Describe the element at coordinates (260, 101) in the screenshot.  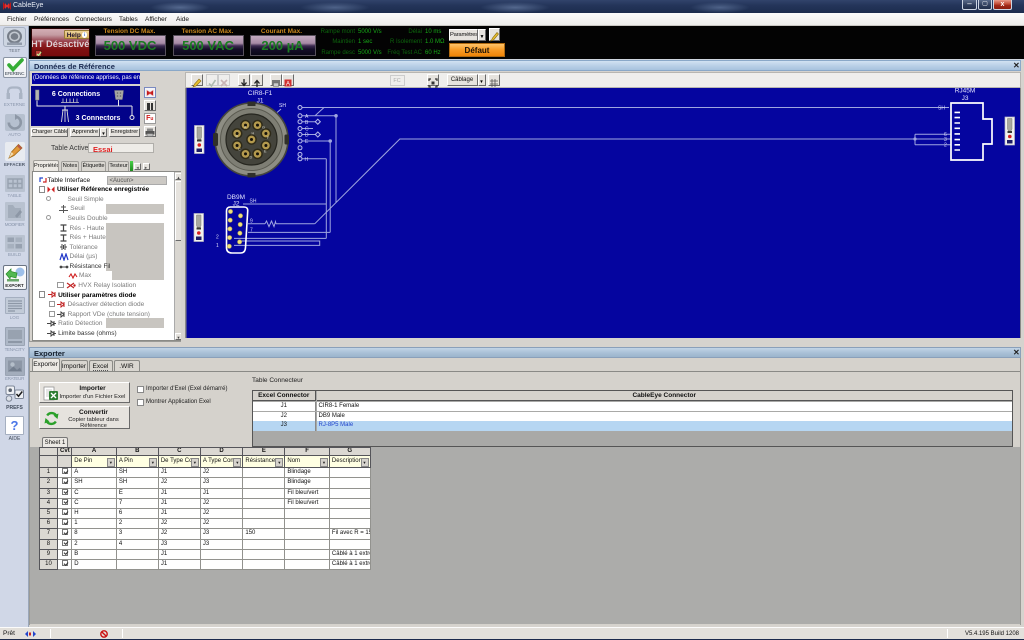
I see `svg-text: J1` at that location.